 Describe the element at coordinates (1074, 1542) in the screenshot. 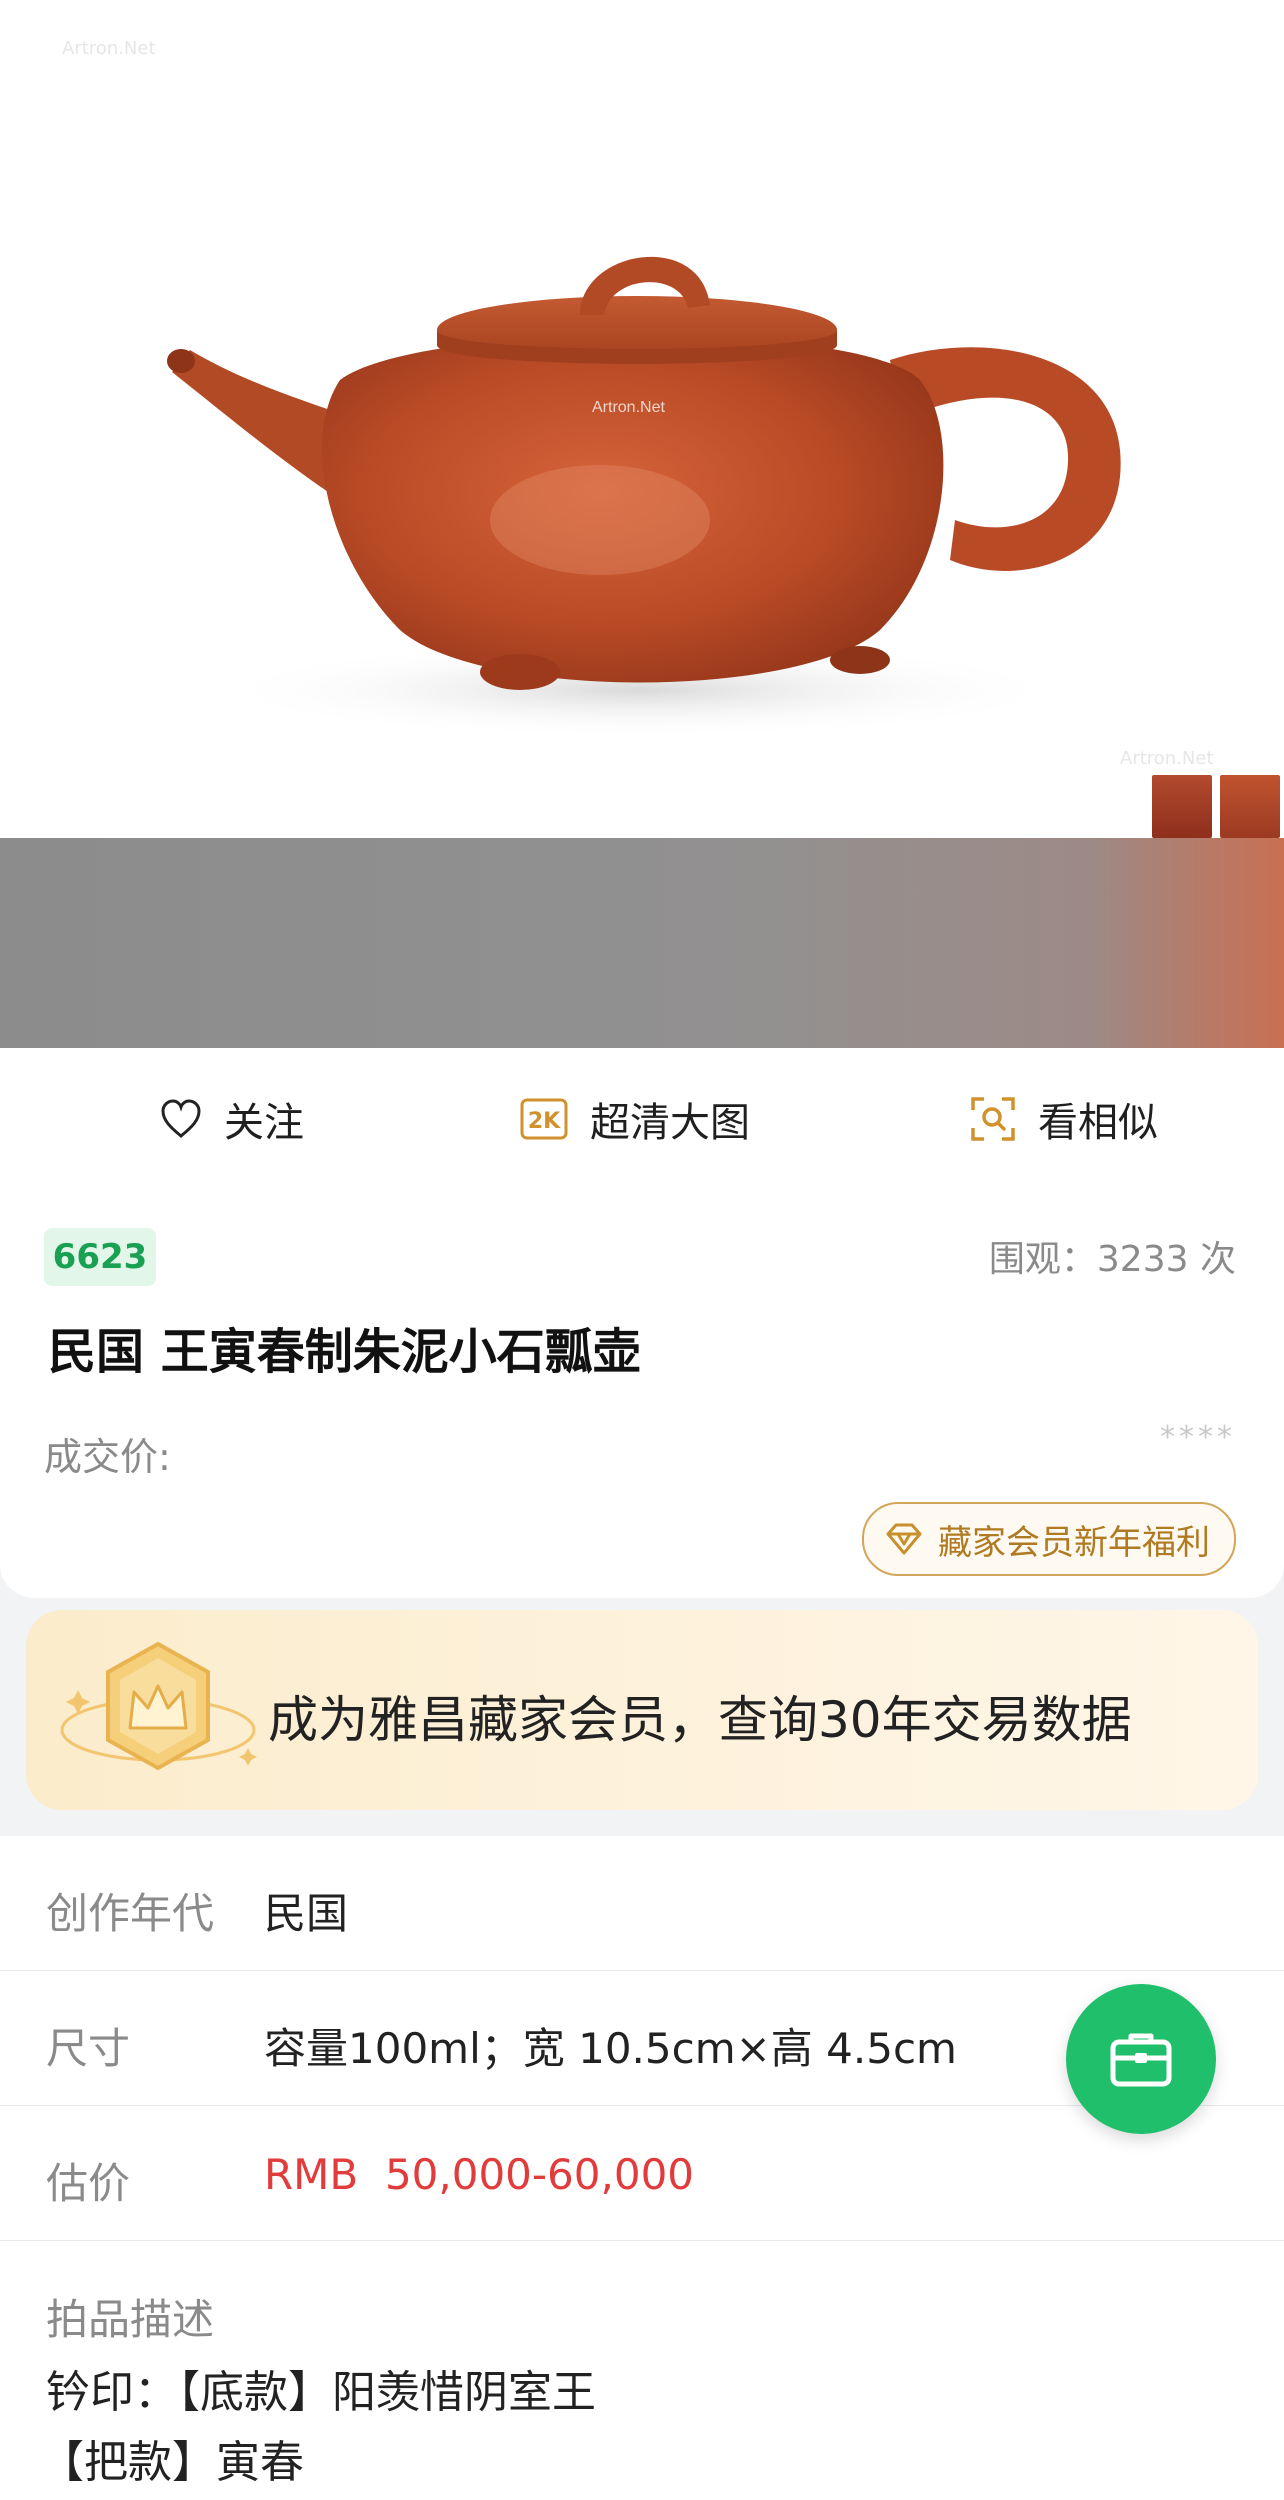

I see `member-benefit-label: 藏家会员新年福利` at that location.